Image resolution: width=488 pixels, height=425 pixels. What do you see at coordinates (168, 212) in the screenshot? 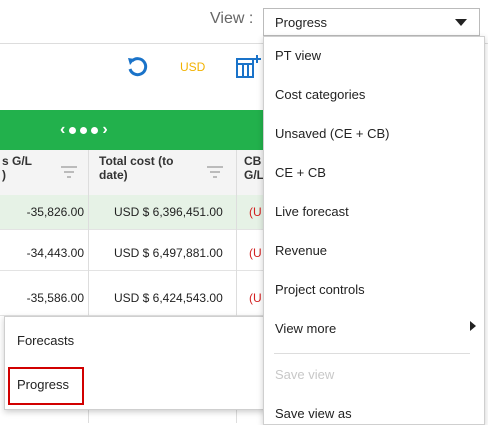
I see `cell-total-cost: USD $ 6,396,451.00` at bounding box center [168, 212].